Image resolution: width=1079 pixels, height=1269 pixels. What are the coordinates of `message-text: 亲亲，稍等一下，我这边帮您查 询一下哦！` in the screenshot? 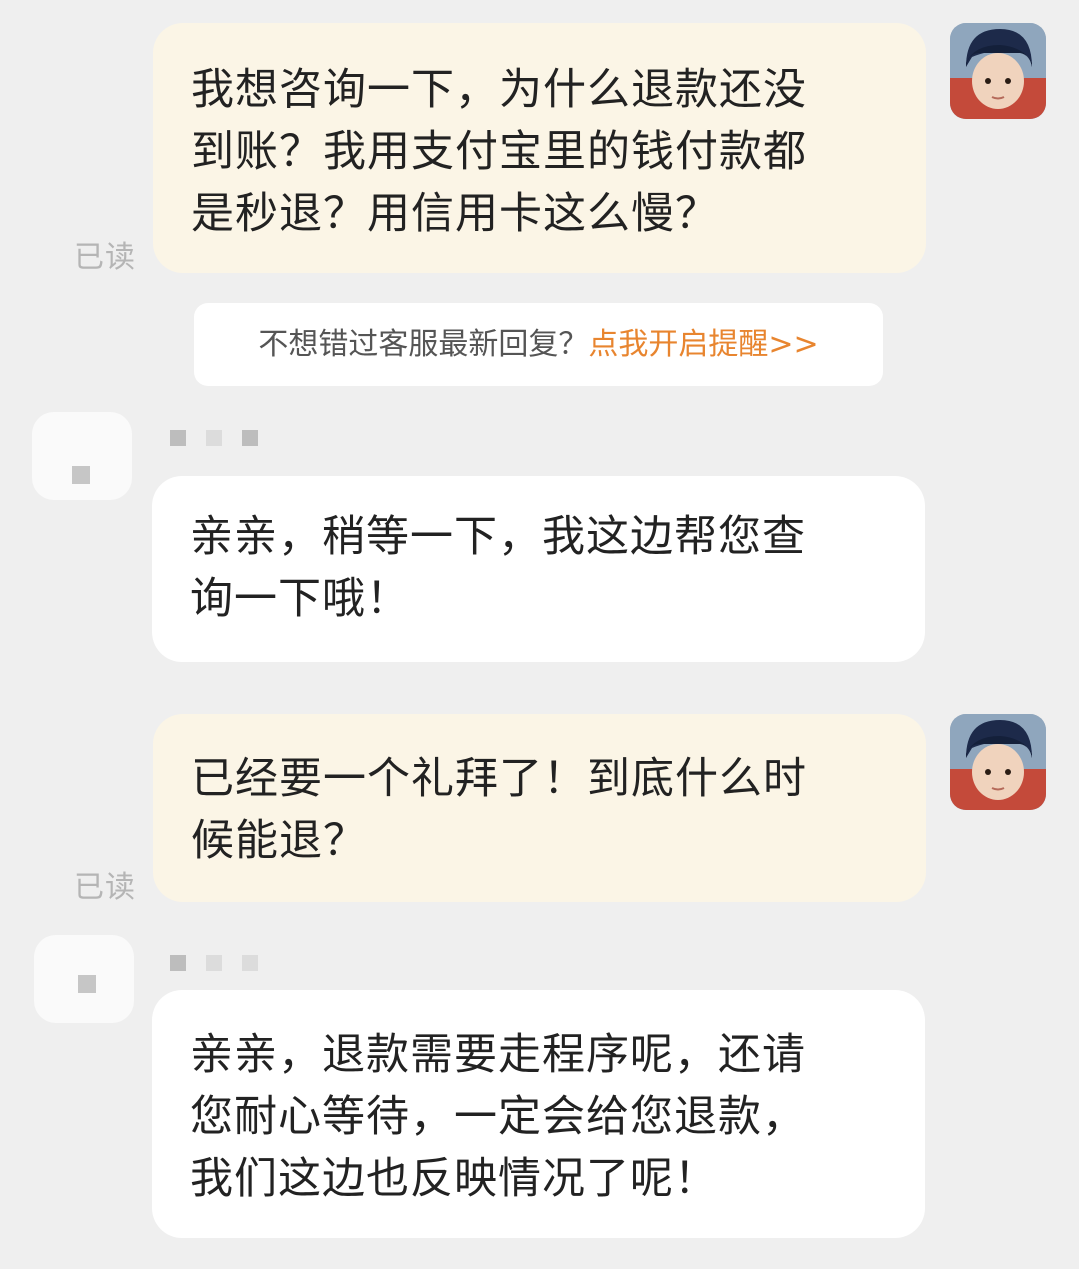 It's located at (498, 568).